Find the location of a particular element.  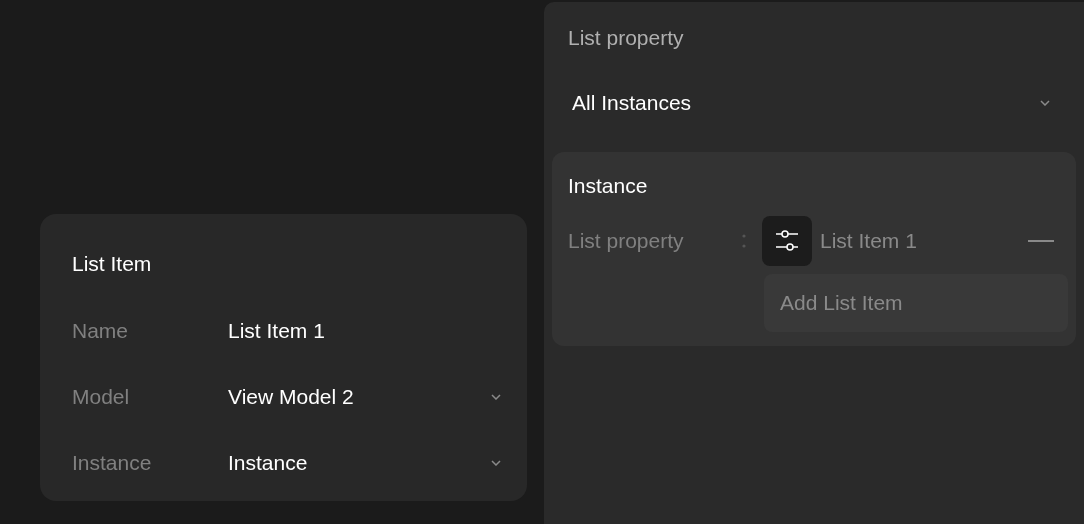

section-label: List property is located at coordinates (626, 38).